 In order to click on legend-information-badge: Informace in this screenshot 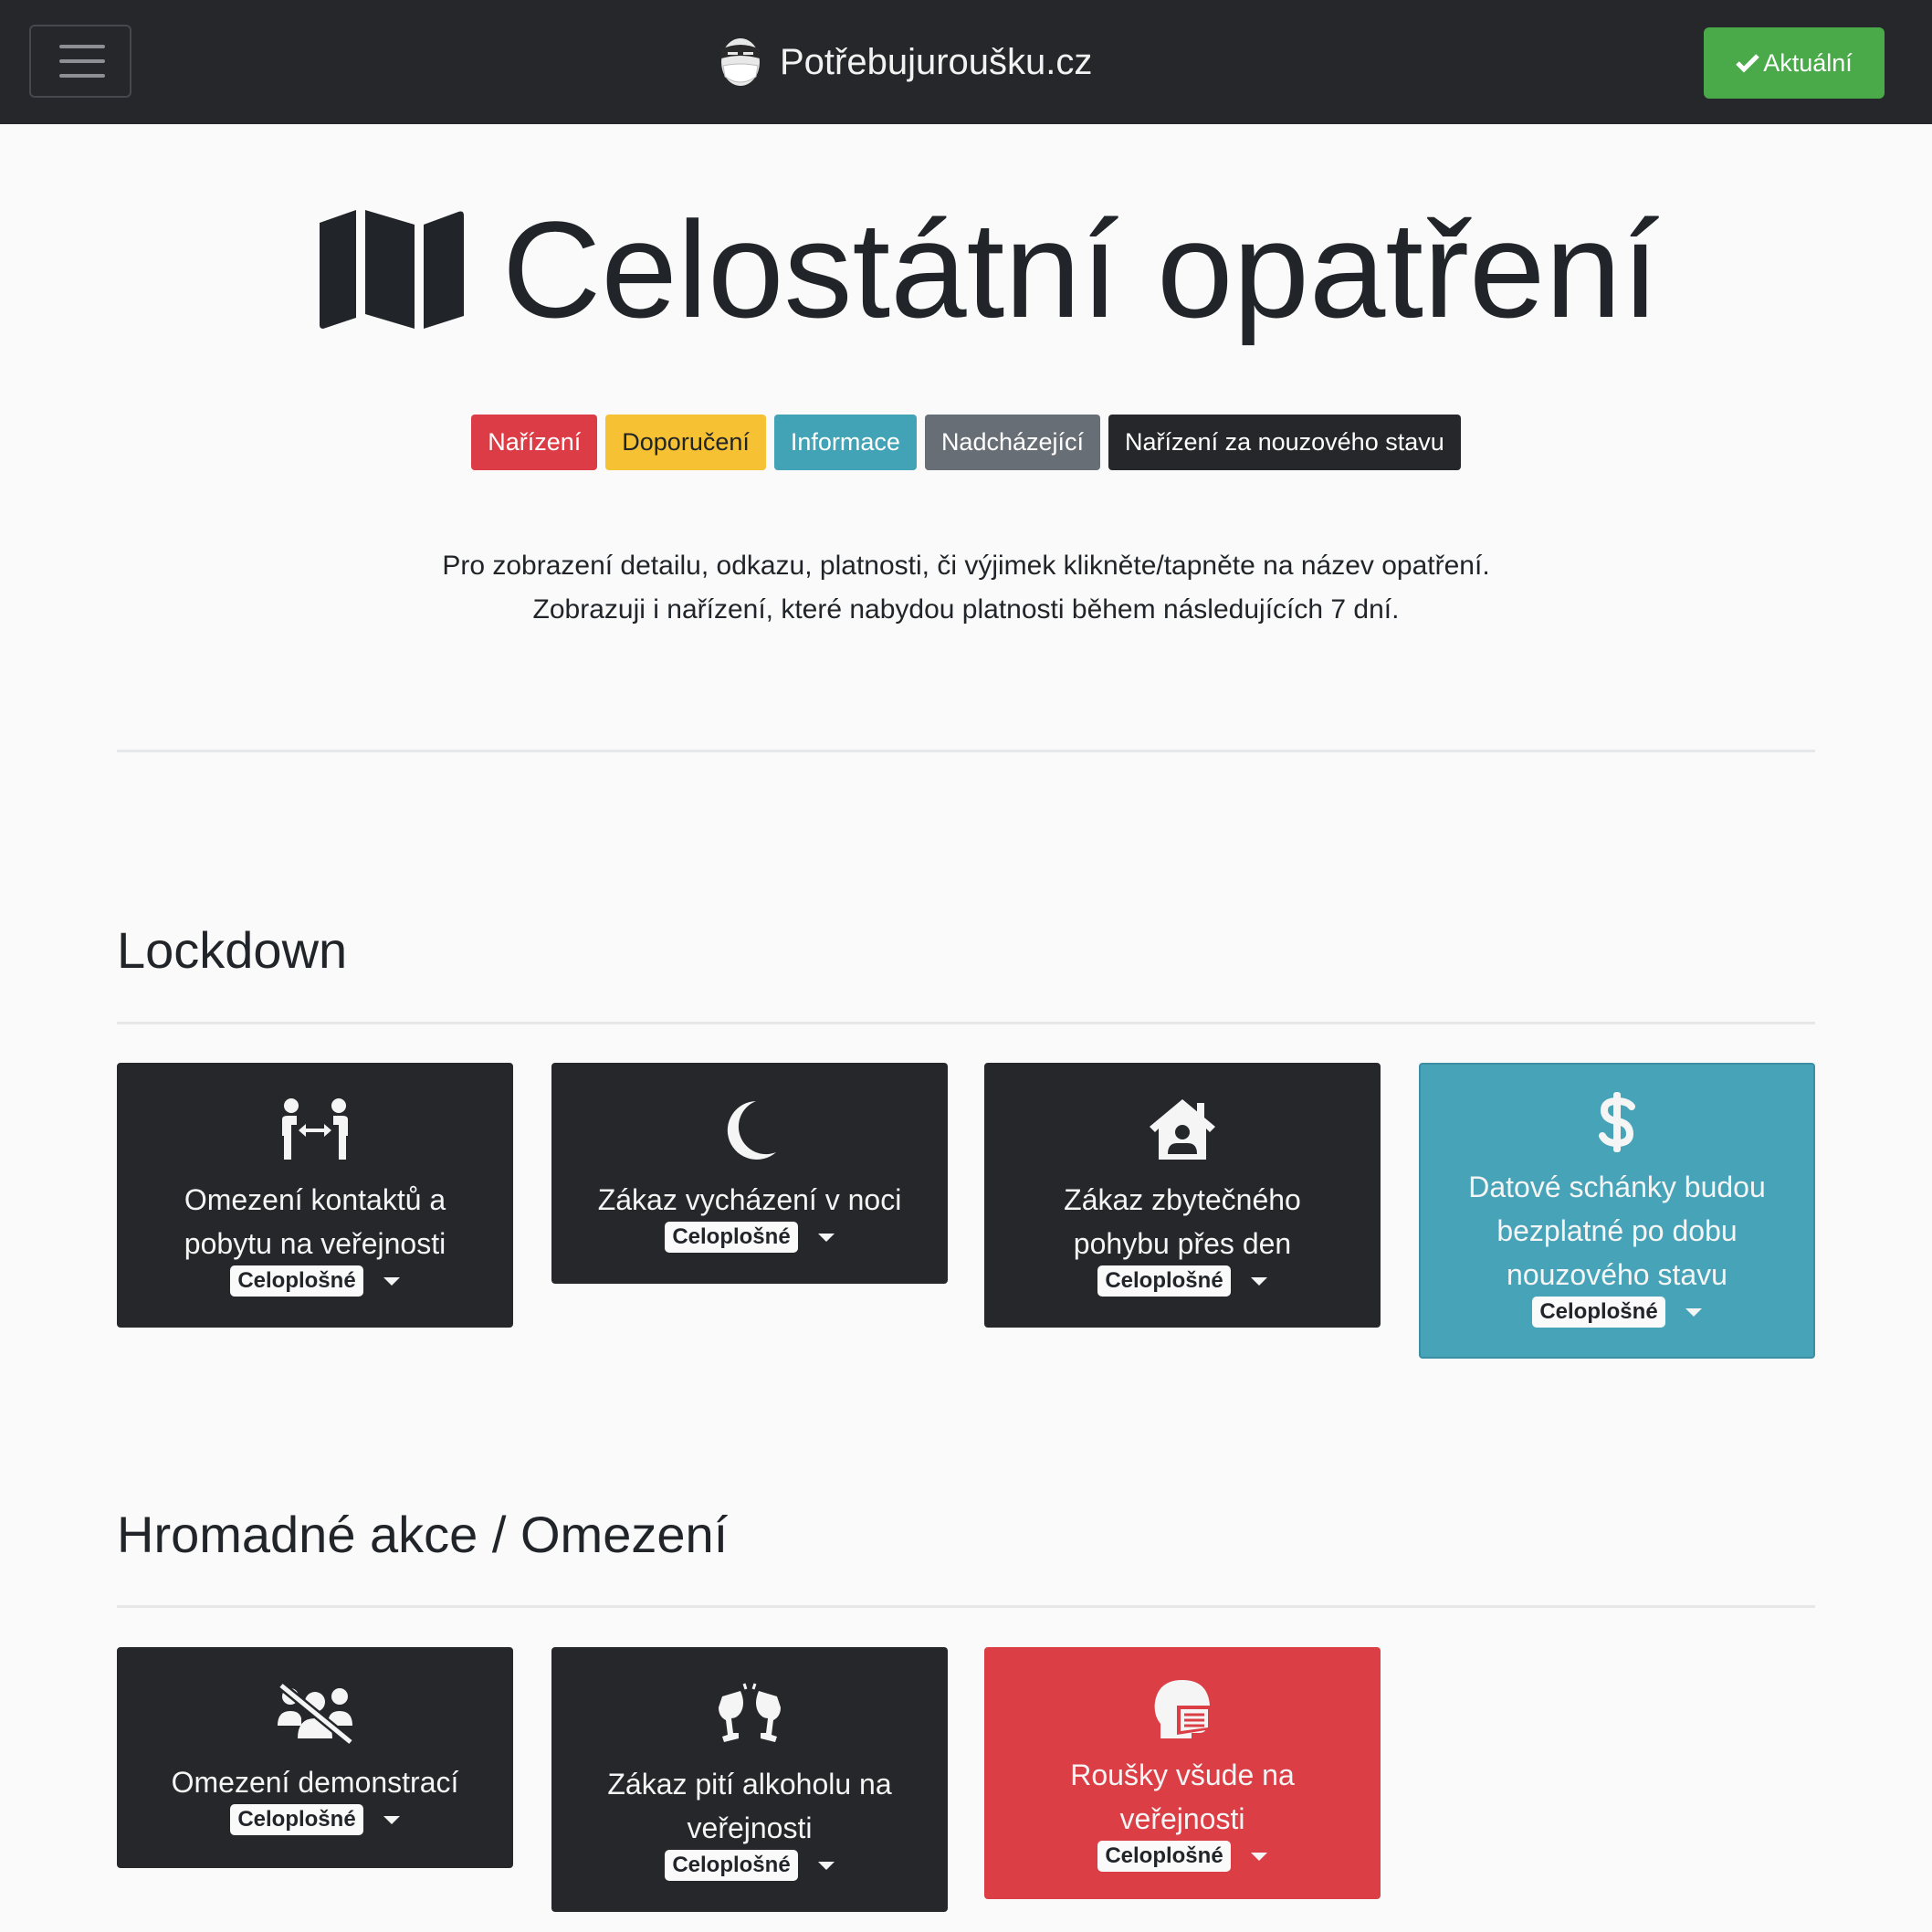, I will do `click(845, 442)`.